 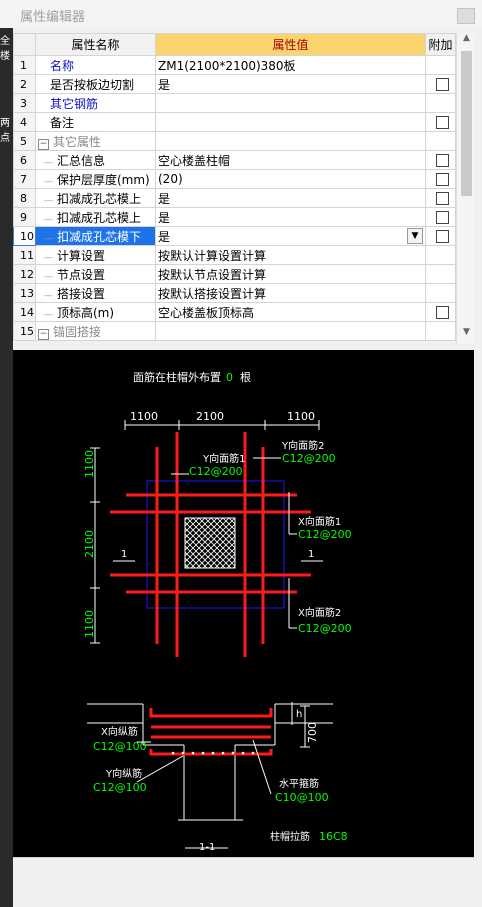 What do you see at coordinates (290, 179) in the screenshot?
I see `property-value: (20)` at bounding box center [290, 179].